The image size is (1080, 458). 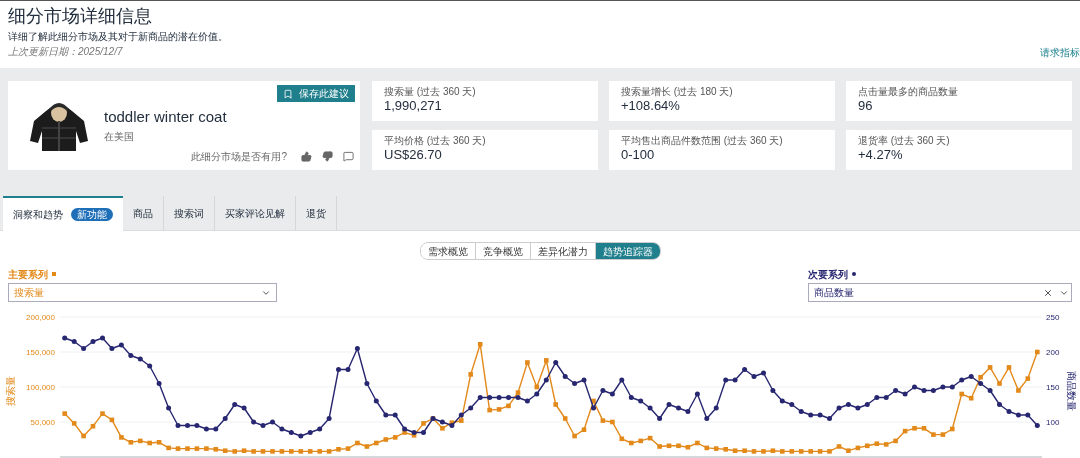 I want to click on axis-tick-label: 200,000, so click(x=40, y=317).